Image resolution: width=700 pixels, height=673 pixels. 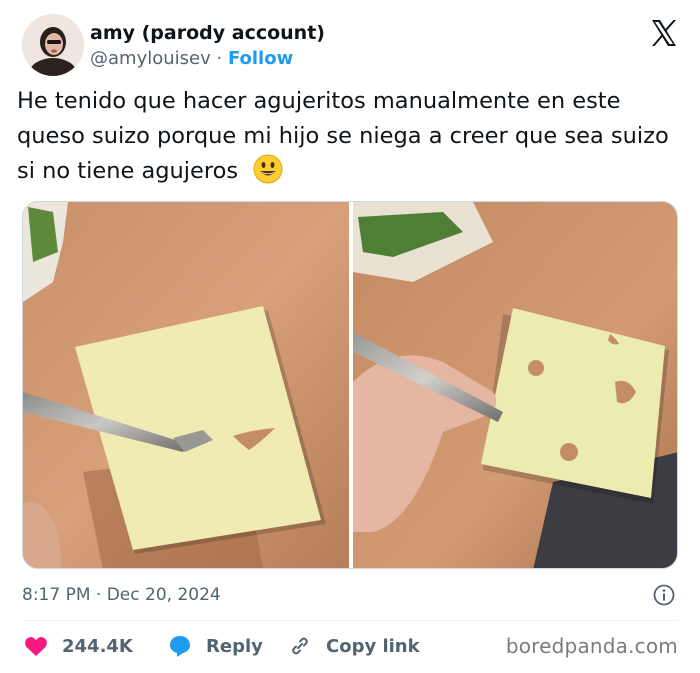 I want to click on link-icon, so click(x=300, y=646).